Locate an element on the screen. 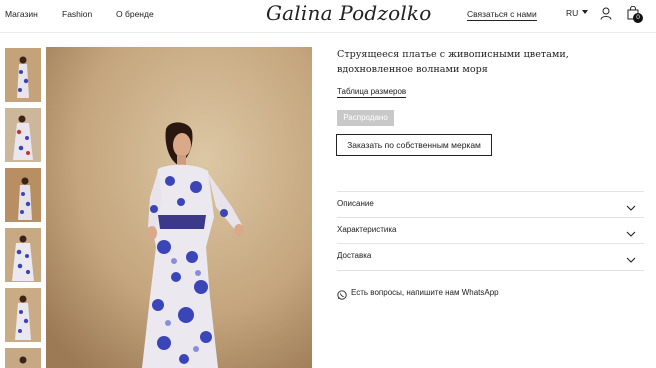  accordion-label: Характеристика is located at coordinates (367, 229).